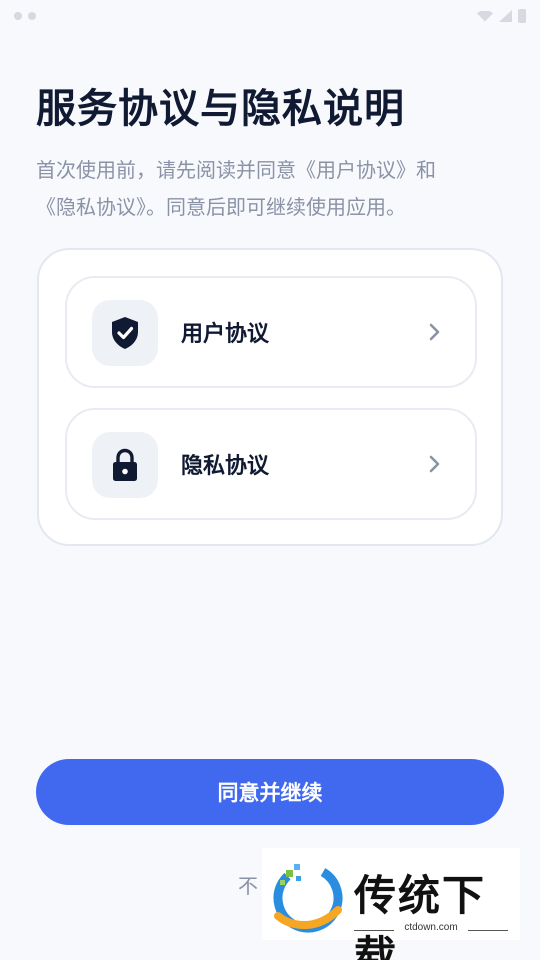 This screenshot has width=540, height=960. Describe the element at coordinates (420, 915) in the screenshot. I see `watermark-text: 传统下载` at that location.